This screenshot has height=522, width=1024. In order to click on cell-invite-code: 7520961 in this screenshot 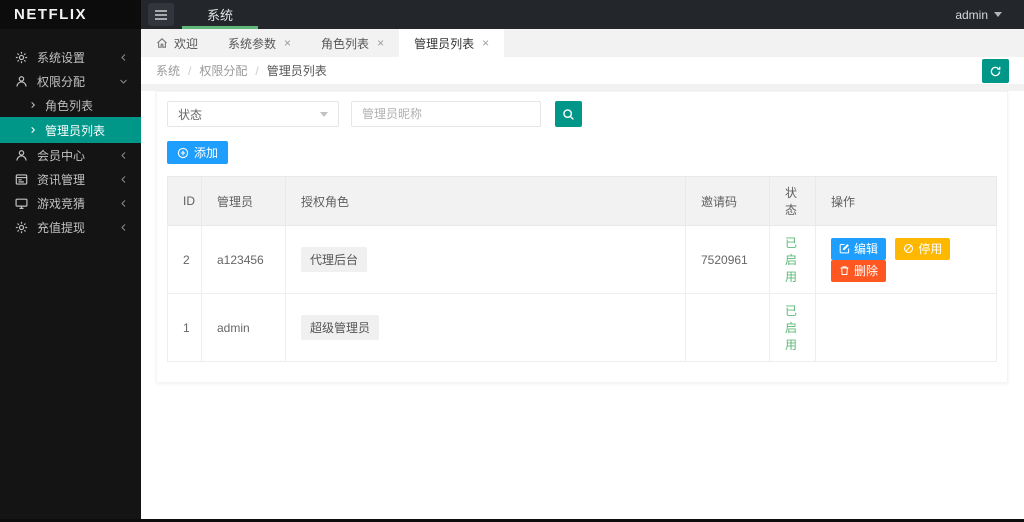, I will do `click(727, 259)`.